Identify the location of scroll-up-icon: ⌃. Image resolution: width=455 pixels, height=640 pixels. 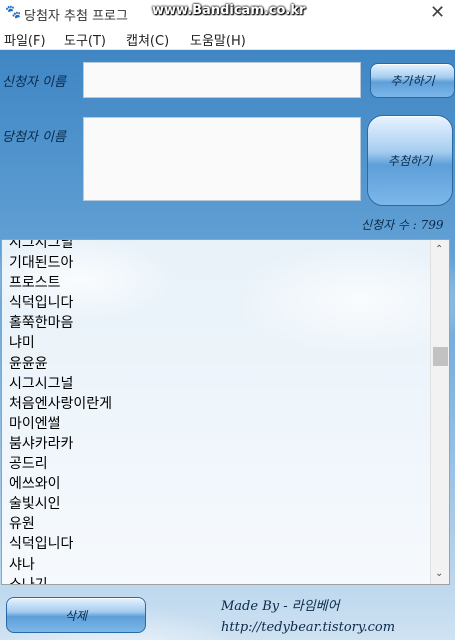
(439, 249).